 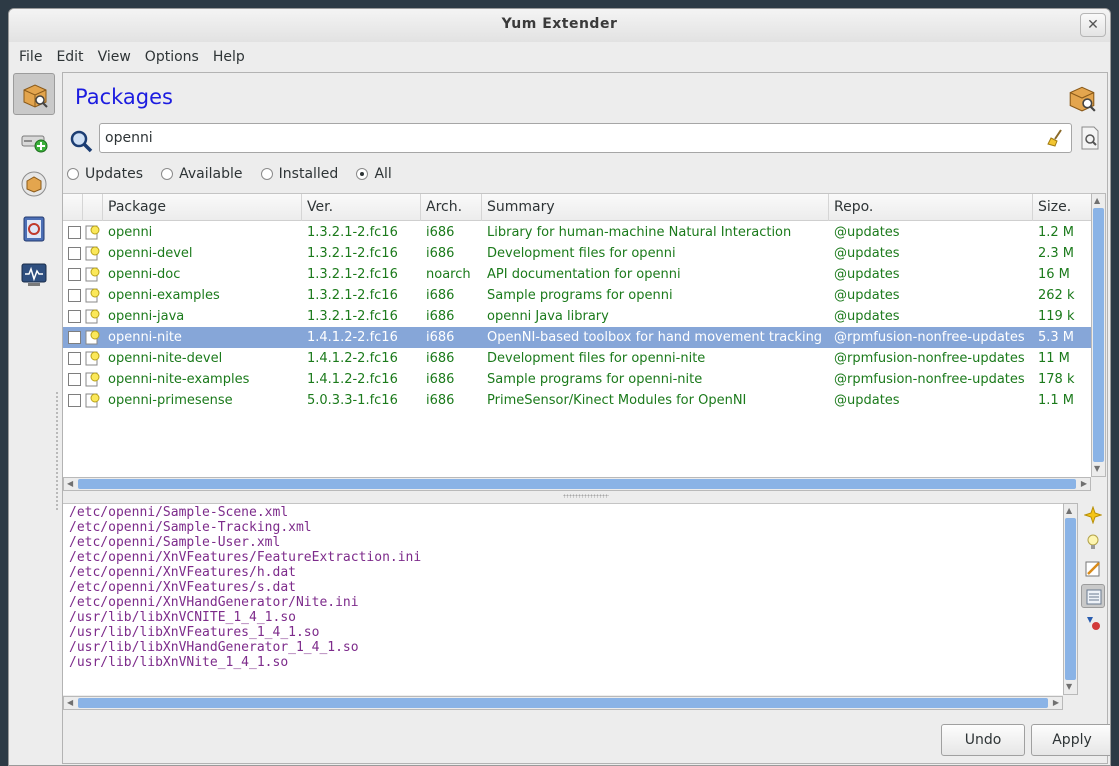 What do you see at coordinates (1069, 511) in the screenshot?
I see `files-scroll-up-icon: ▲` at bounding box center [1069, 511].